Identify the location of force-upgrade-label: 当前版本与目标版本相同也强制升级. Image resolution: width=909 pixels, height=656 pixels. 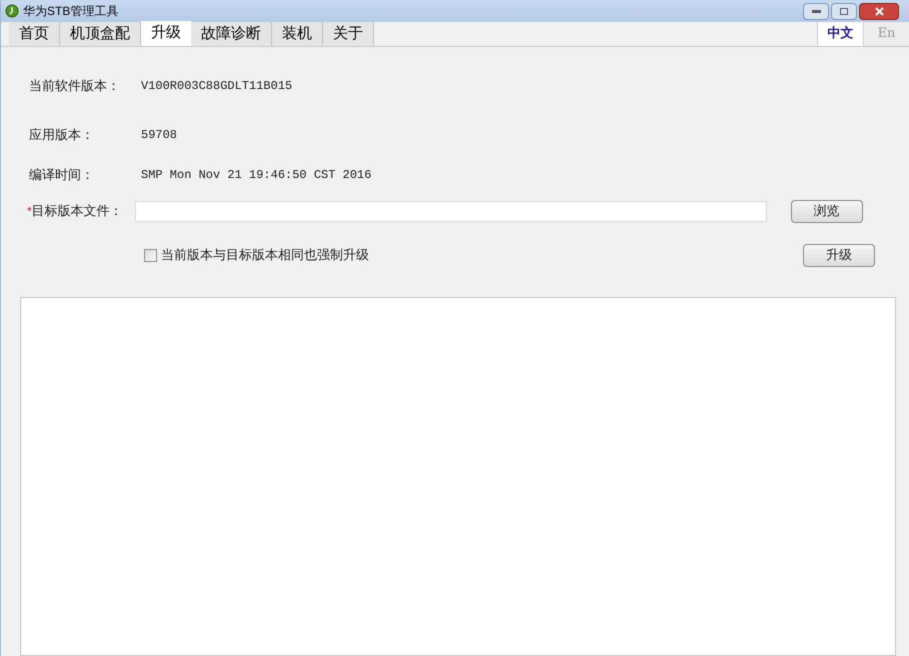
(265, 255).